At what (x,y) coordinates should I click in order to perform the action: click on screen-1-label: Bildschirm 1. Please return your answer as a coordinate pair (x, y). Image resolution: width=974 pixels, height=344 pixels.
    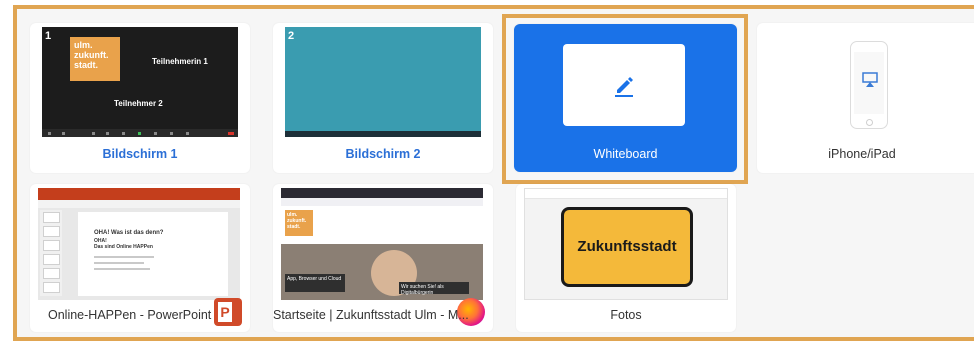
    Looking at the image, I should click on (140, 154).